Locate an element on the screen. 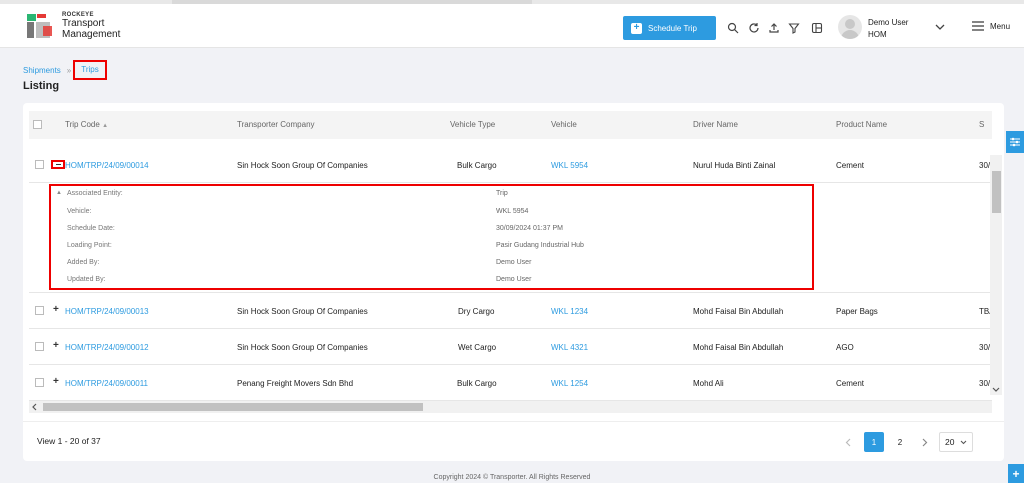  horizontal-scrollbar is located at coordinates (510, 407).